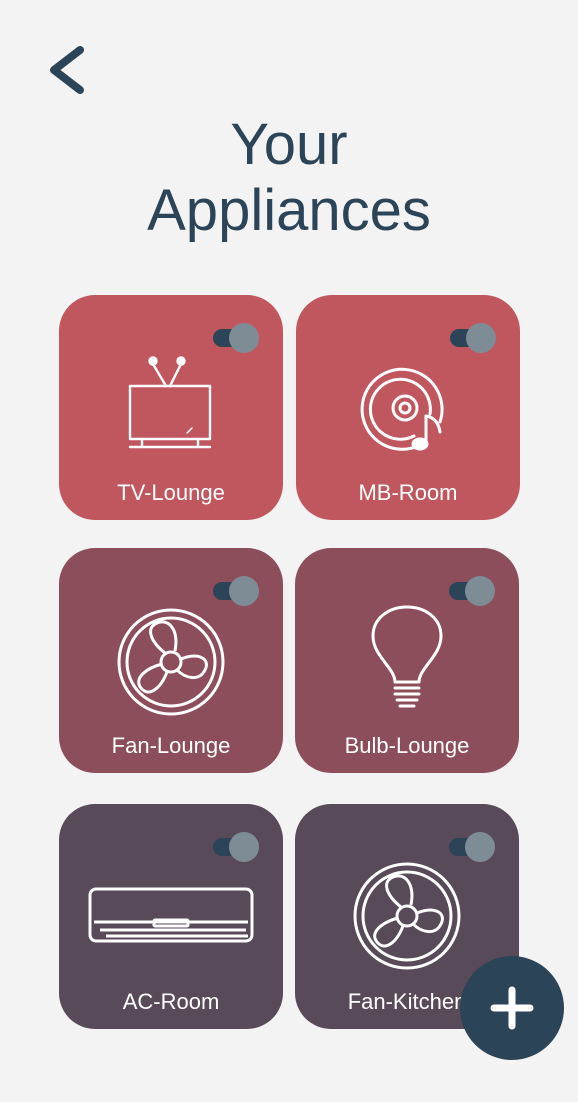 Image resolution: width=578 pixels, height=1102 pixels. I want to click on plus-icon, so click(512, 1008).